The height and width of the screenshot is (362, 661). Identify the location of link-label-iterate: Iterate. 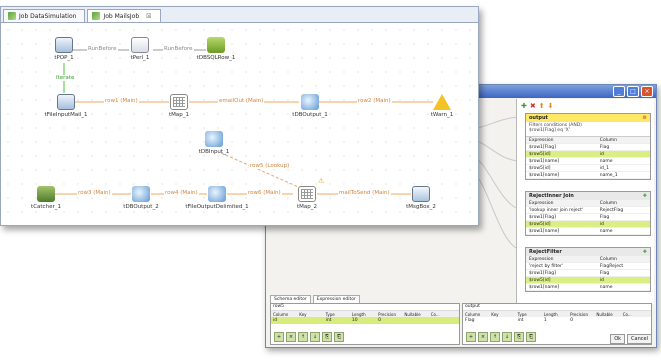
(65, 78).